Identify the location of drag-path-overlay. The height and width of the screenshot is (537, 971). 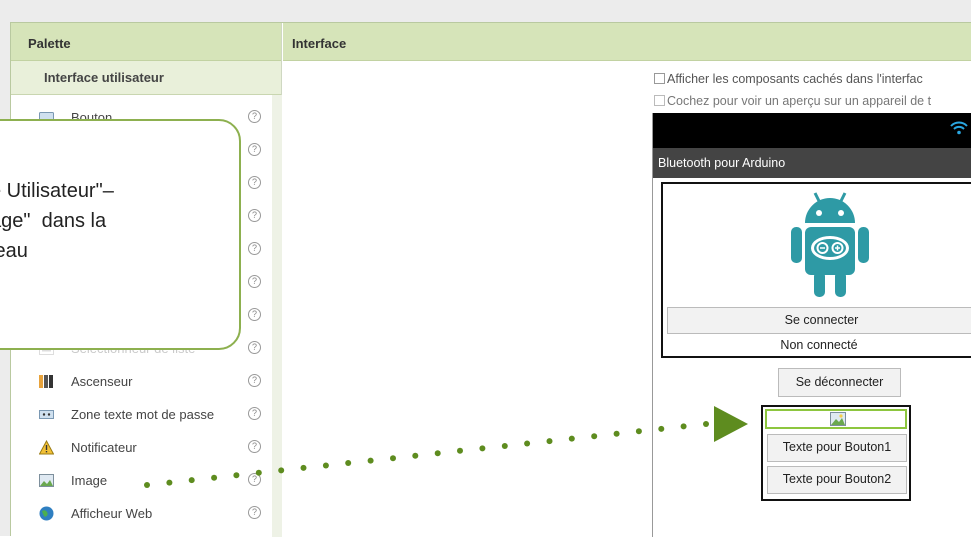
(446, 447).